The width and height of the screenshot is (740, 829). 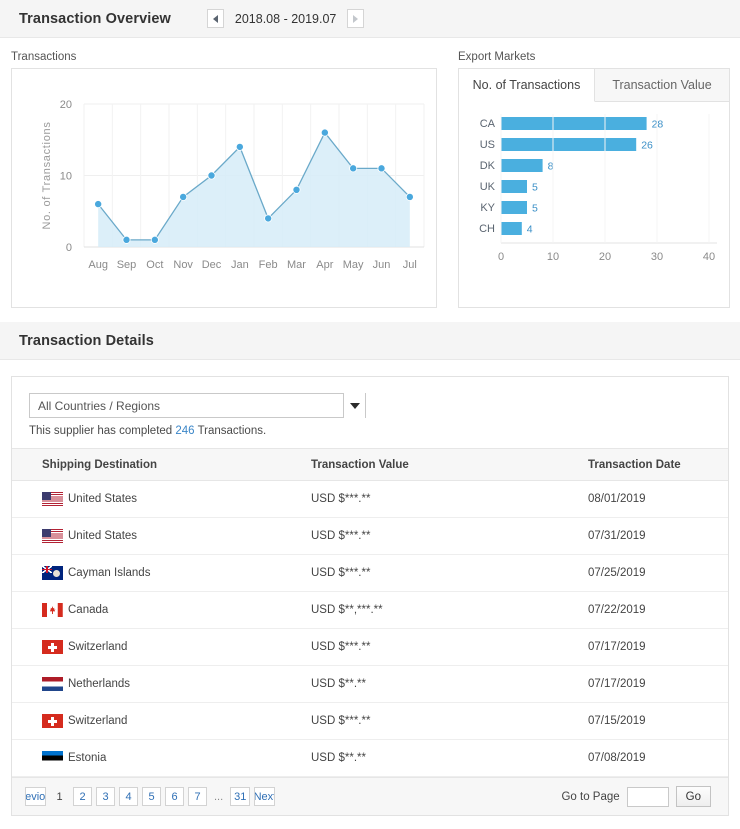 I want to click on svg-text: Jan, so click(x=240, y=265).